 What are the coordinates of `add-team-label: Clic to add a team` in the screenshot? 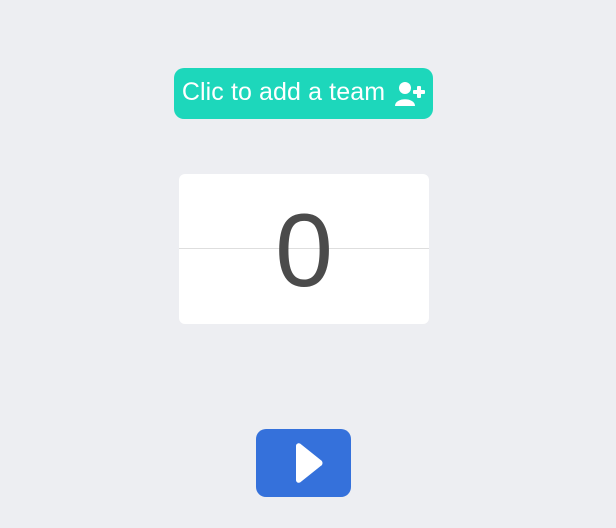 It's located at (283, 92).